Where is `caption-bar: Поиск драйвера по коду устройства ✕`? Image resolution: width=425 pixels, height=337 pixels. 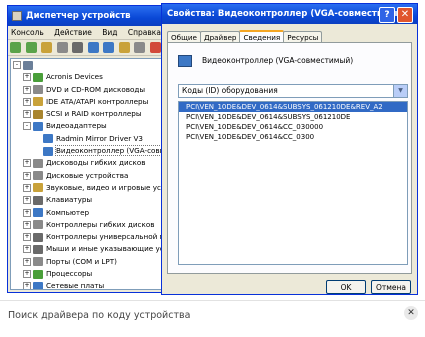
caption-bar: Поиск драйвера по коду устройства ✕ is located at coordinates (212, 318).